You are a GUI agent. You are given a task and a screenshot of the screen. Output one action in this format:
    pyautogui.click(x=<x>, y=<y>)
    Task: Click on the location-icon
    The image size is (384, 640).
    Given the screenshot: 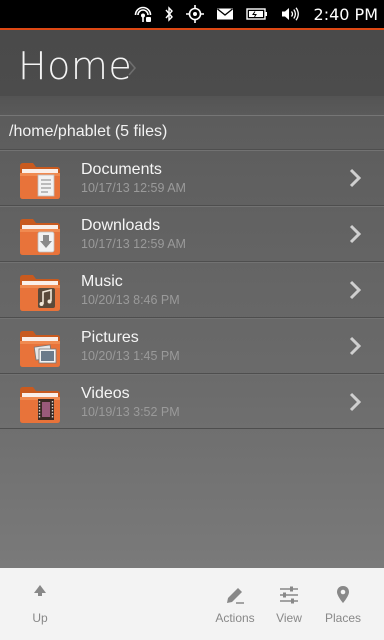 What is the action you would take?
    pyautogui.click(x=194, y=14)
    